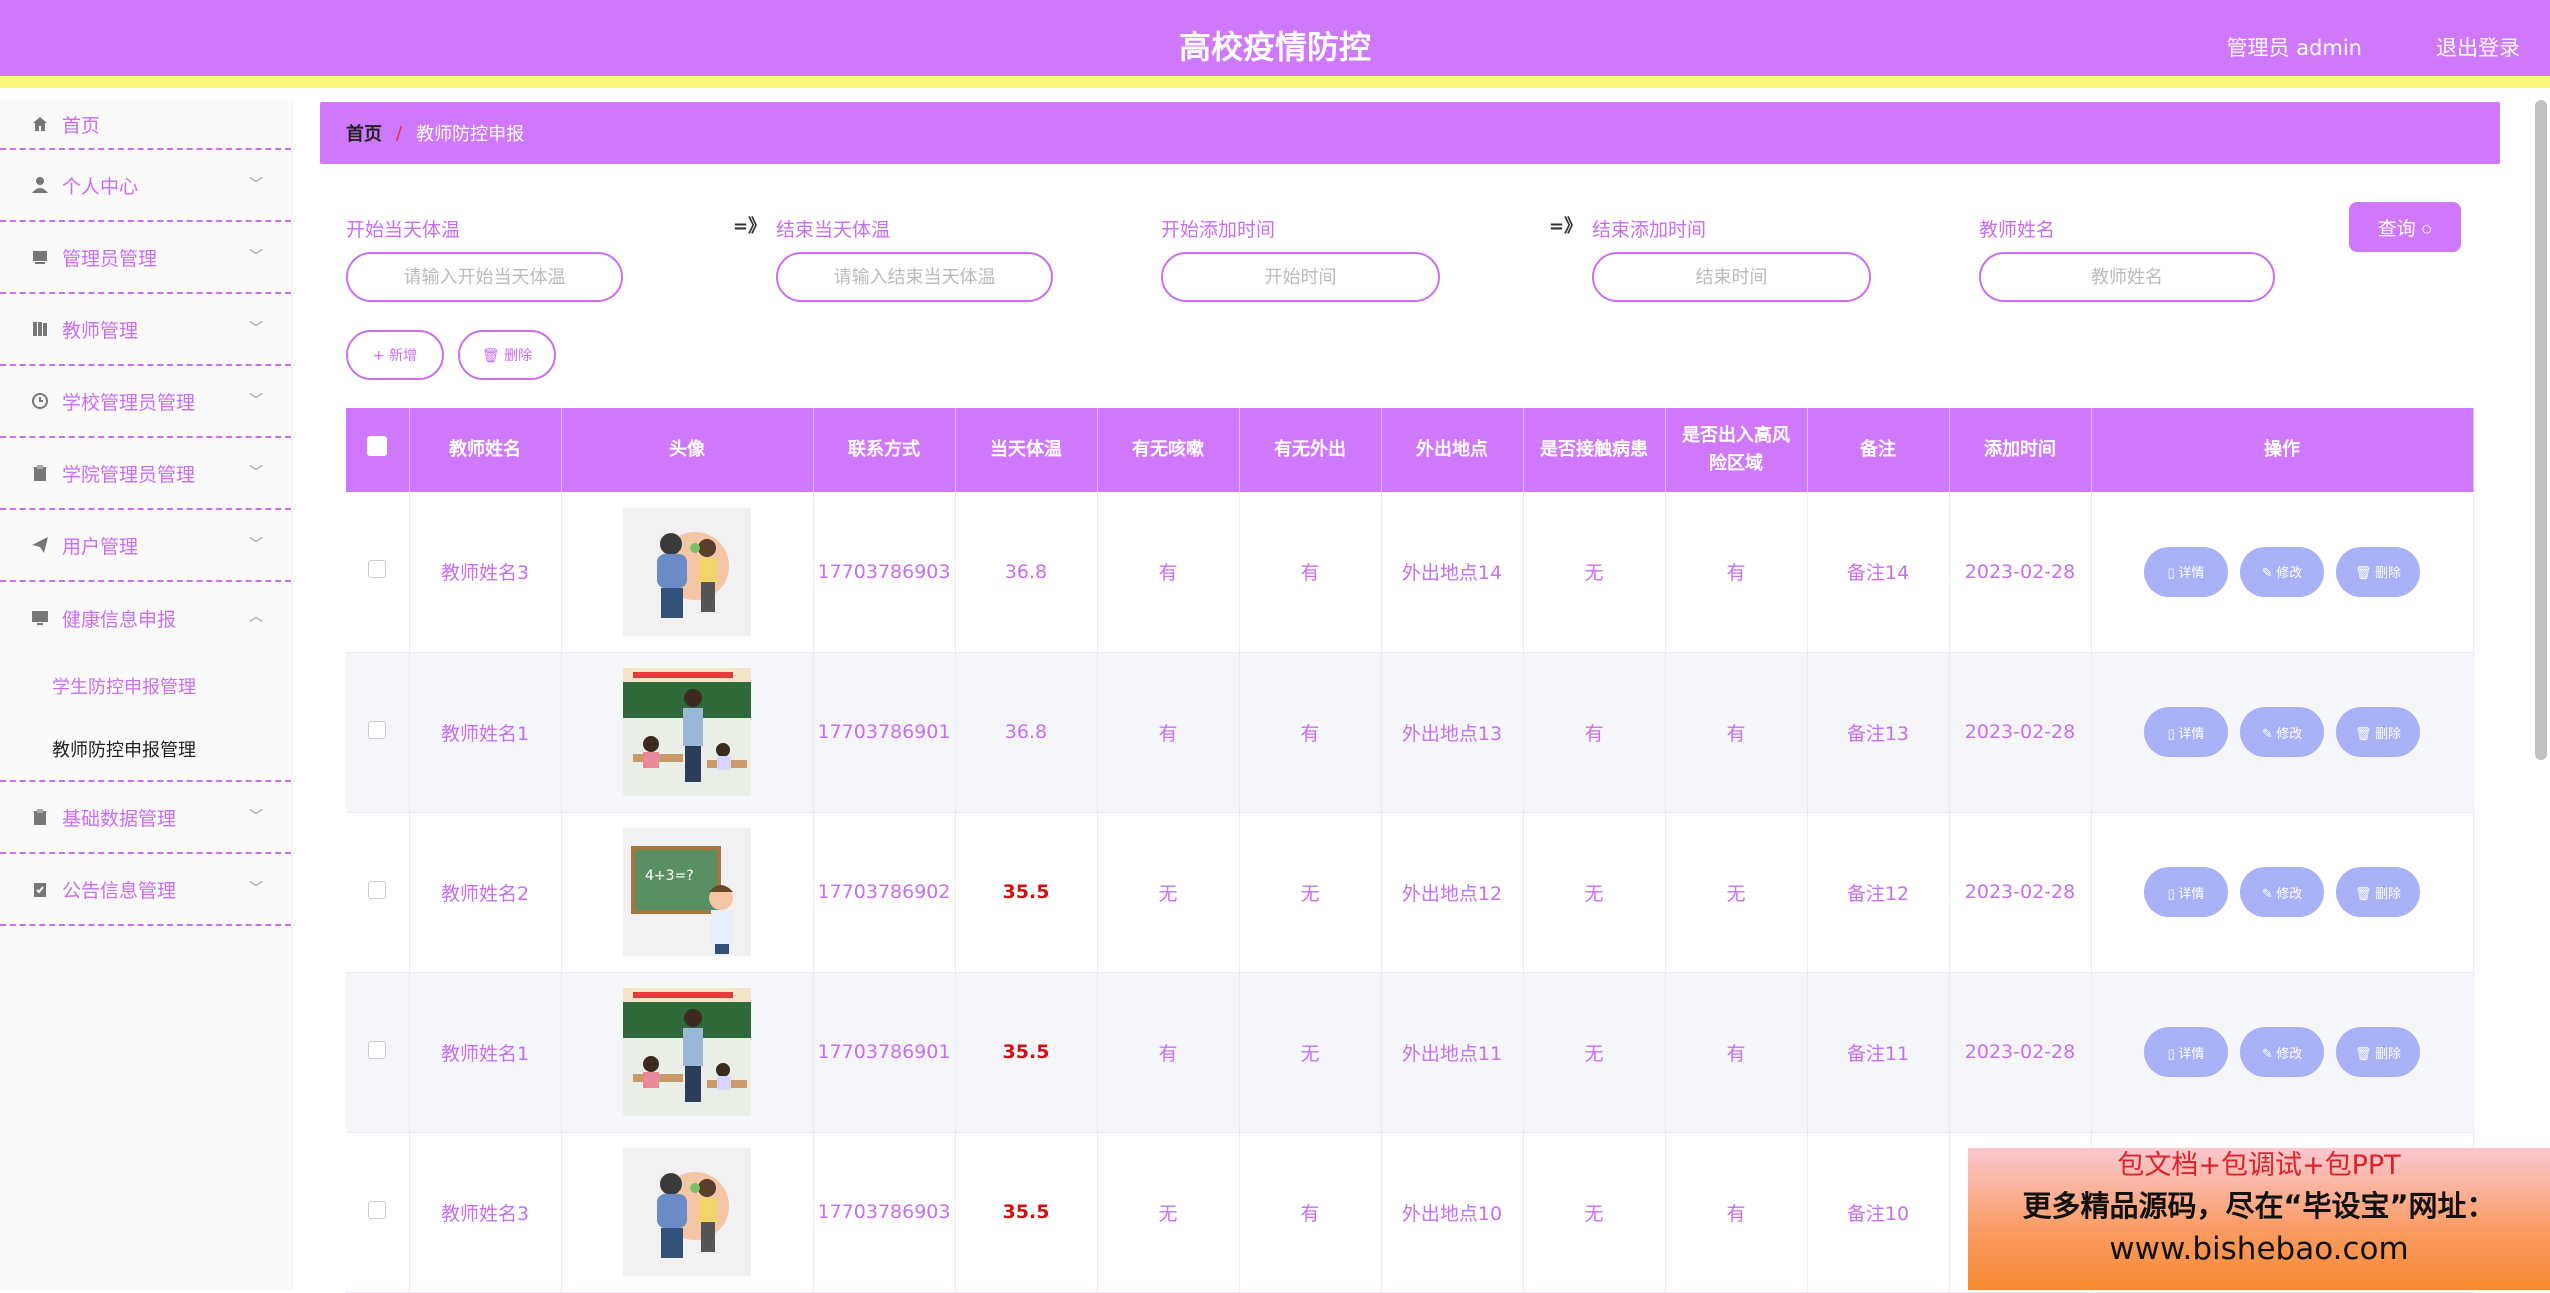 This screenshot has height=1293, width=2550. I want to click on sidebar-item-user: 用户管理 ﹀, so click(145, 546).